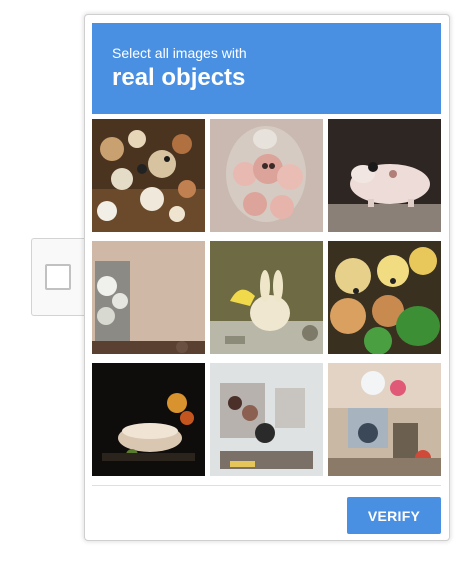 The width and height of the screenshot is (474, 565). Describe the element at coordinates (179, 77) in the screenshot. I see `challenge-target: real objects` at that location.